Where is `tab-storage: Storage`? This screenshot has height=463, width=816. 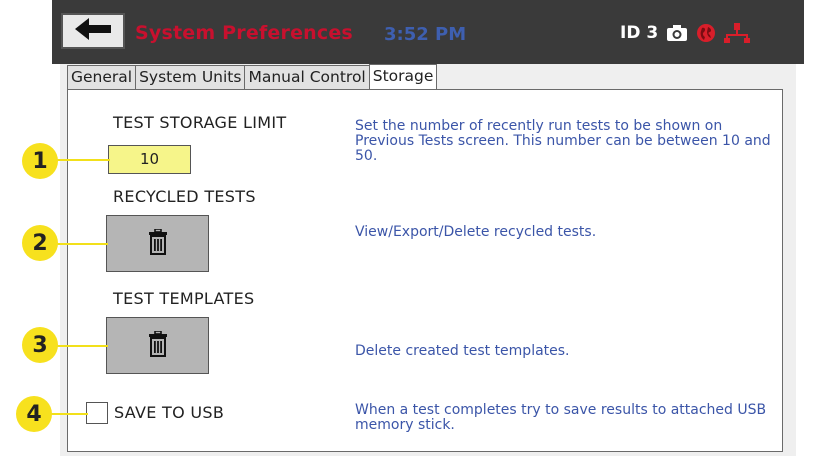 tab-storage: Storage is located at coordinates (403, 77).